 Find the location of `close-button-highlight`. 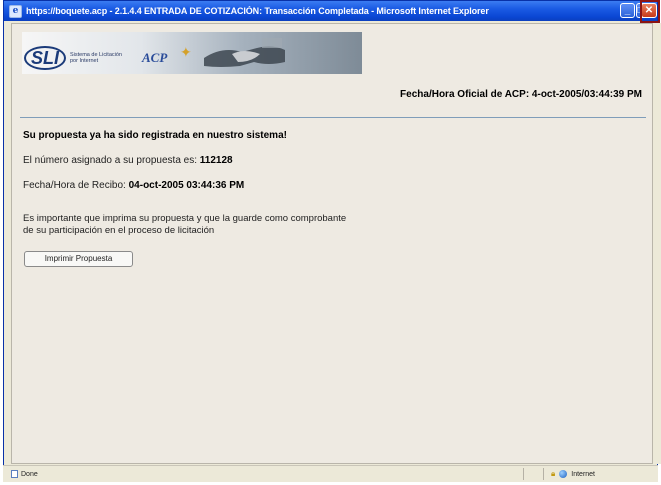

close-button-highlight is located at coordinates (650, 11).